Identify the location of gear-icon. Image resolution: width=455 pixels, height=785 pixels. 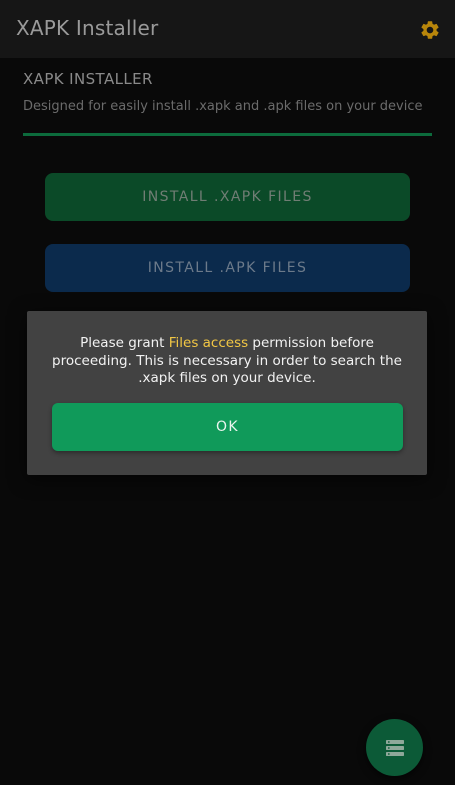
(430, 30).